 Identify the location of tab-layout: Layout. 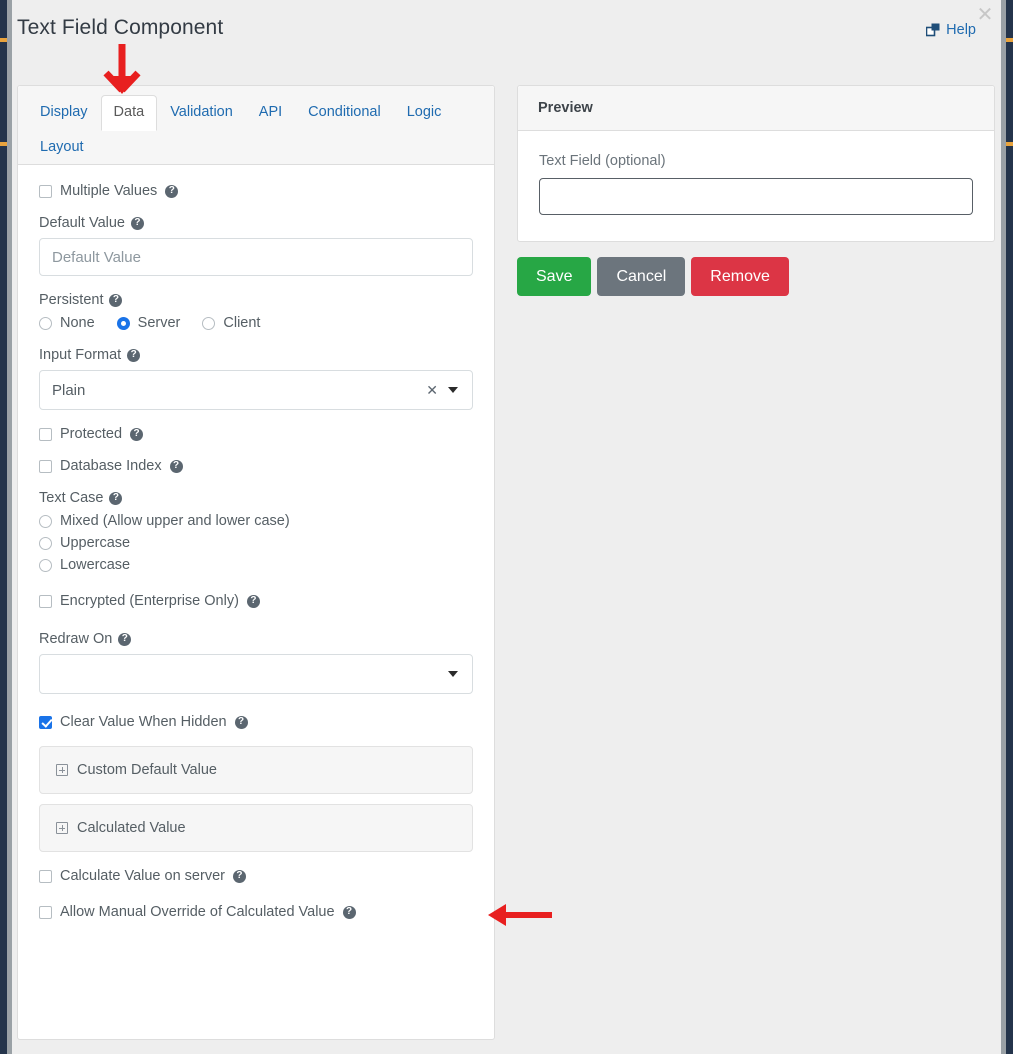
(62, 148).